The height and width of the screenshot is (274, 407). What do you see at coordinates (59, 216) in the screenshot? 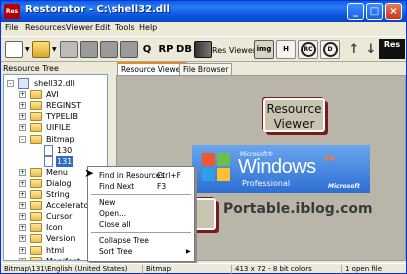
I see `tree-item-label: Cursor` at bounding box center [59, 216].